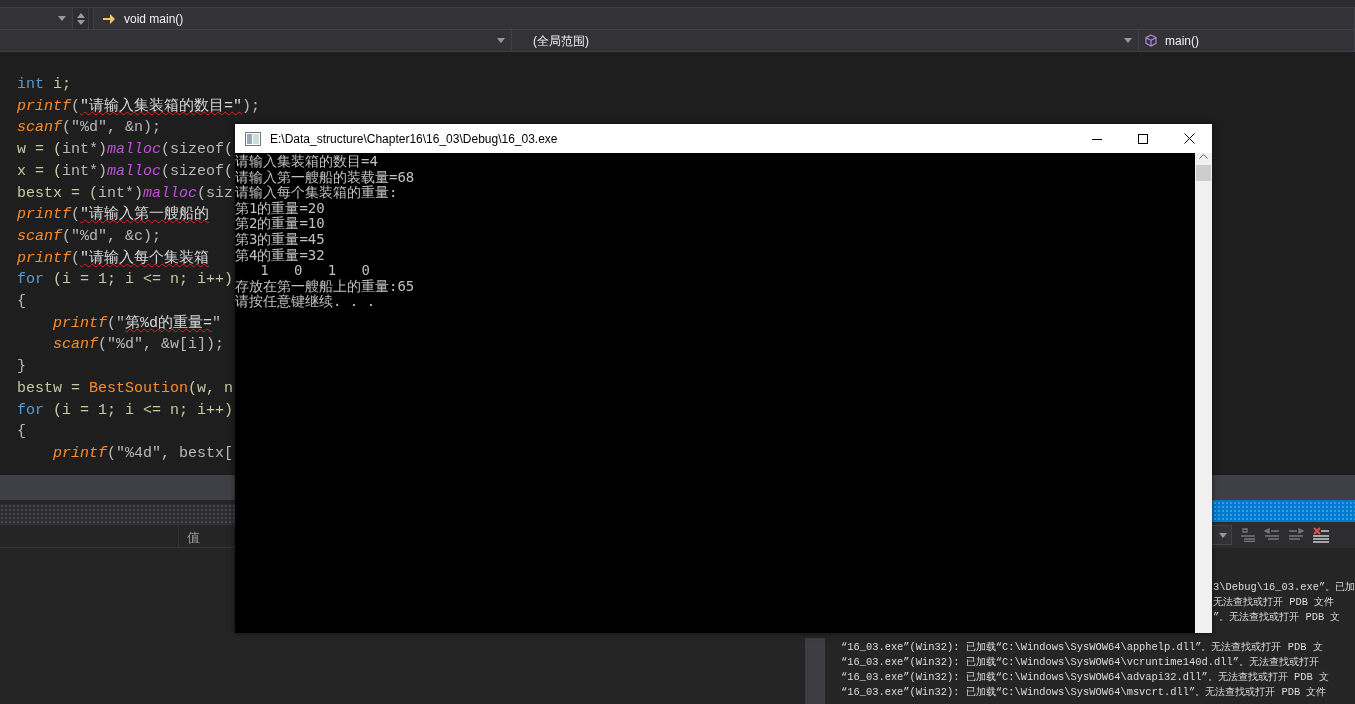  Describe the element at coordinates (89, 236) in the screenshot. I see `code-line: scanf("%d", &c);` at that location.